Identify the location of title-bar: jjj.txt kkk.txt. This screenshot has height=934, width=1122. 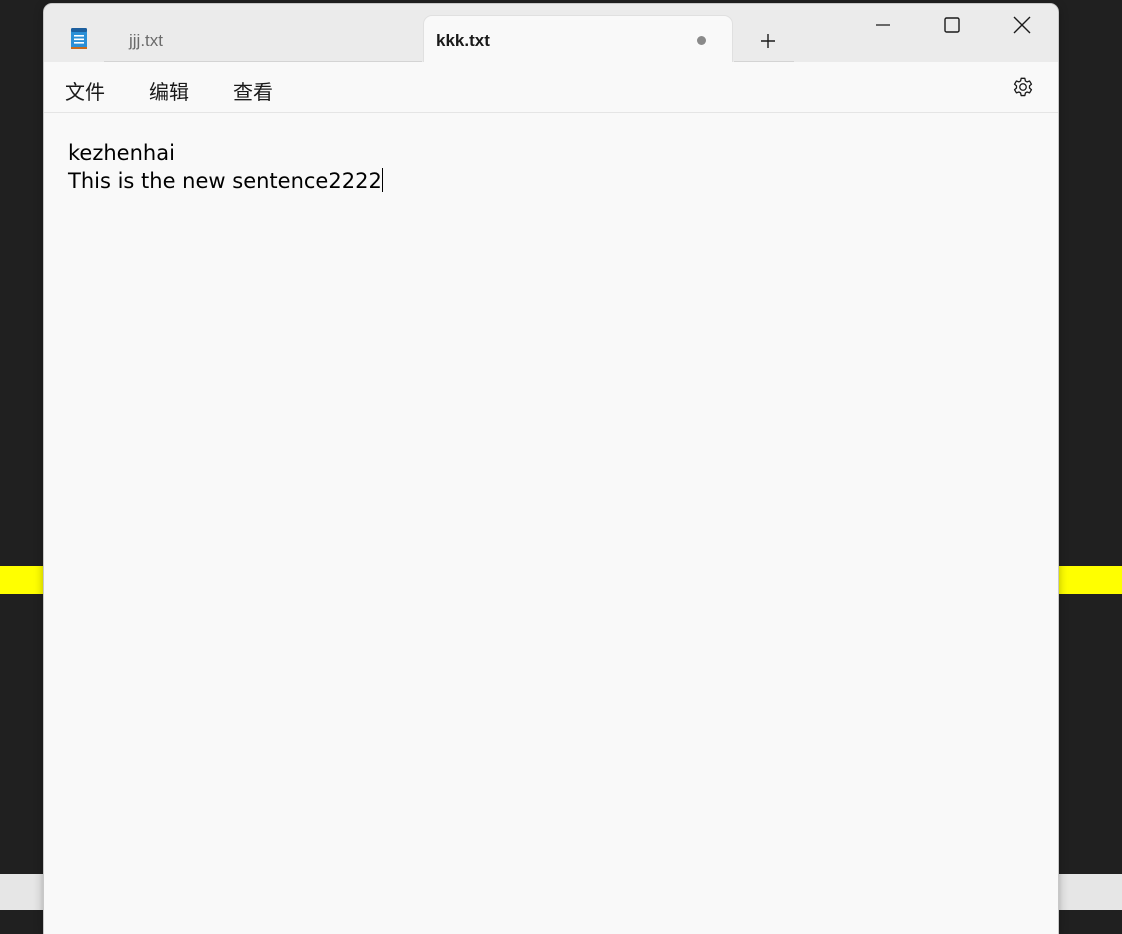
(551, 33).